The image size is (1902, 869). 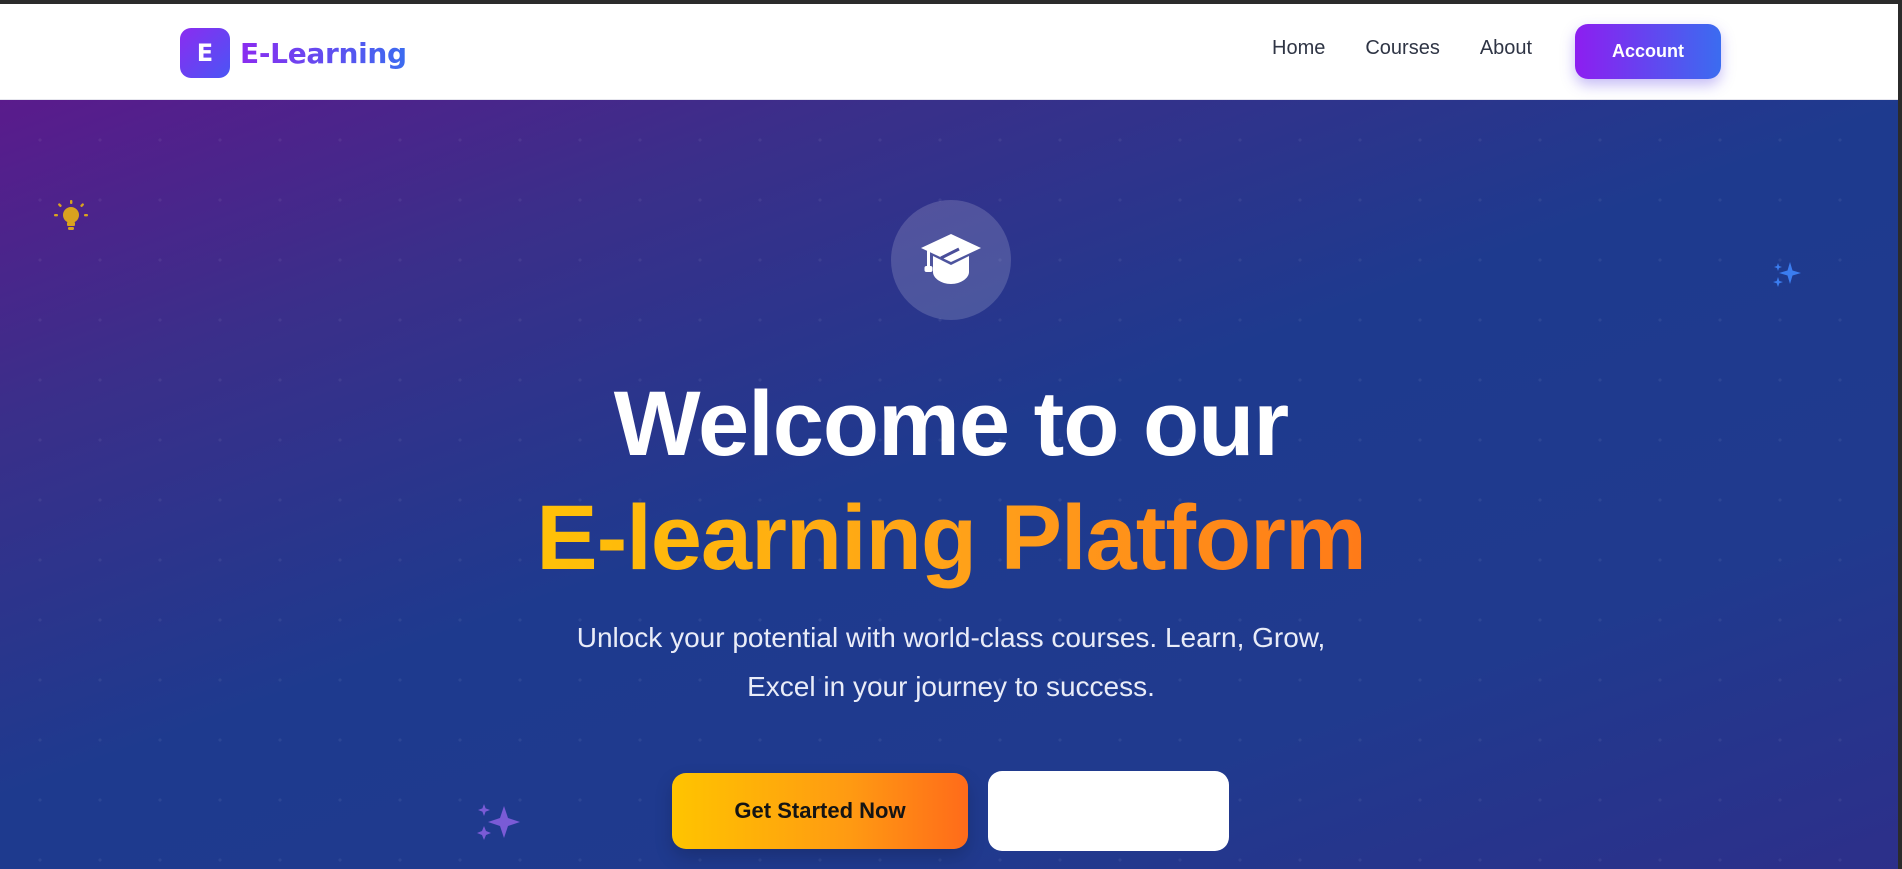 What do you see at coordinates (1402, 48) in the screenshot?
I see `nav-link-courses: Courses` at bounding box center [1402, 48].